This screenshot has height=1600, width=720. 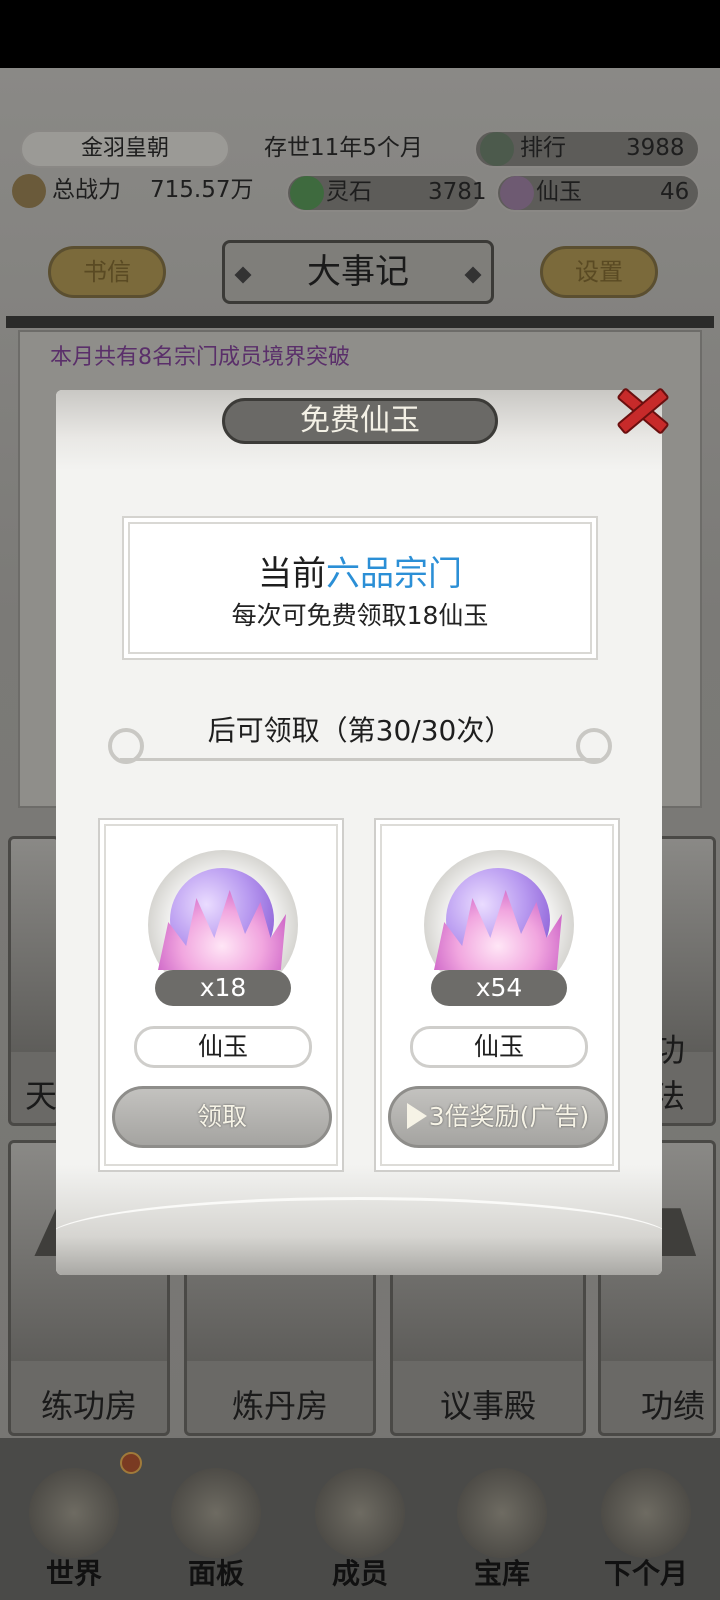 What do you see at coordinates (360, 730) in the screenshot?
I see `claim-timer: 后可领取（第30/30次）` at bounding box center [360, 730].